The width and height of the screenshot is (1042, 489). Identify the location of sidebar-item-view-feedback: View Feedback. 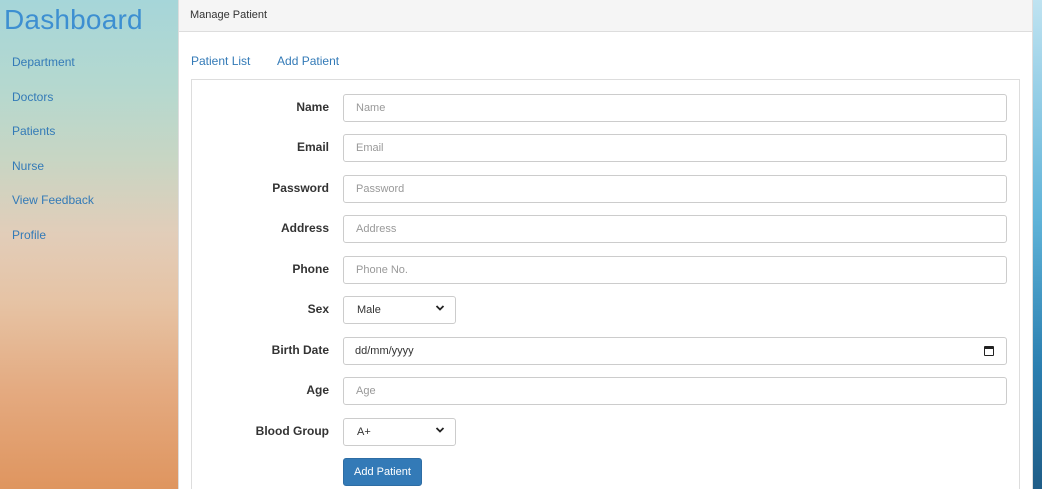
(53, 210).